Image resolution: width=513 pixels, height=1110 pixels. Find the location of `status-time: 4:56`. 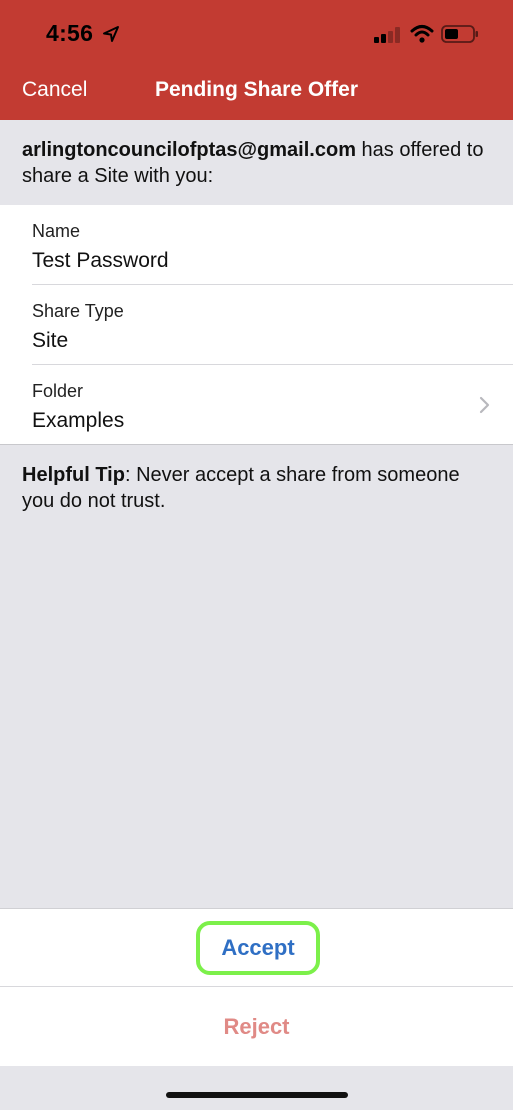

status-time: 4:56 is located at coordinates (70, 33).